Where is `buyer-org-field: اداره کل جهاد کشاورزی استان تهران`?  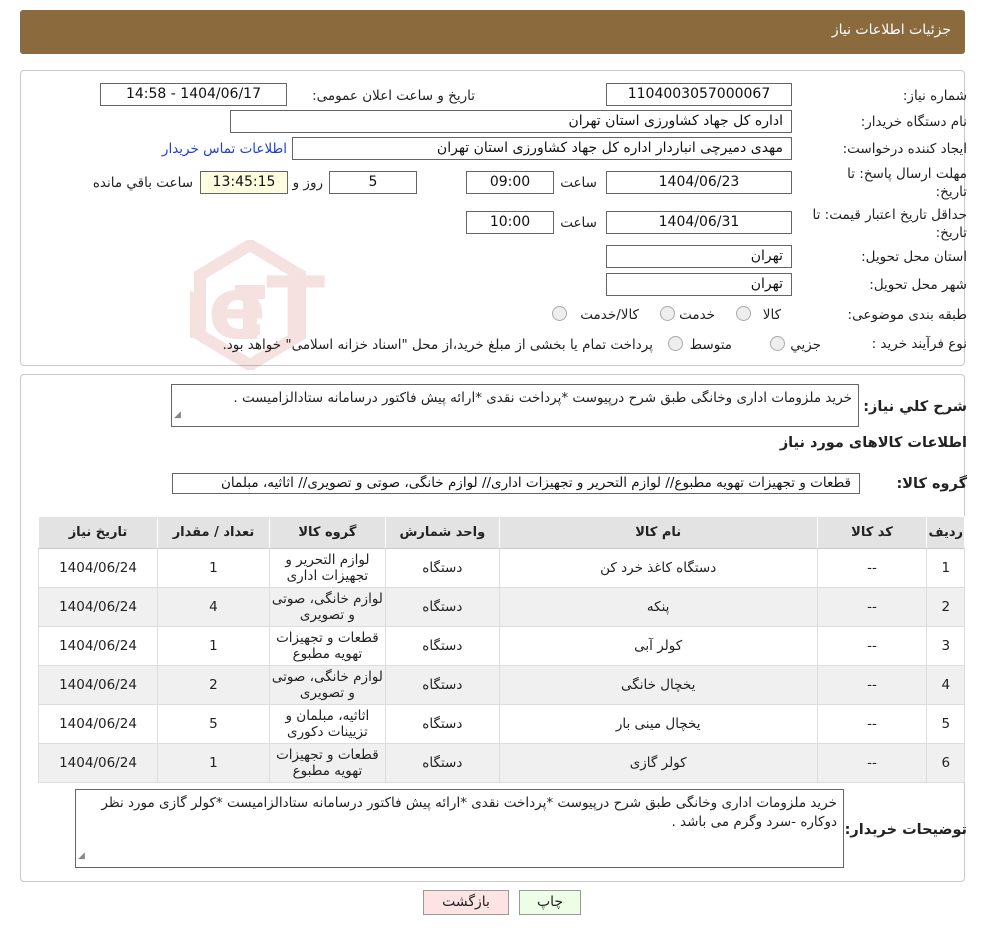 buyer-org-field: اداره کل جهاد کشاورزی استان تهران is located at coordinates (511, 121).